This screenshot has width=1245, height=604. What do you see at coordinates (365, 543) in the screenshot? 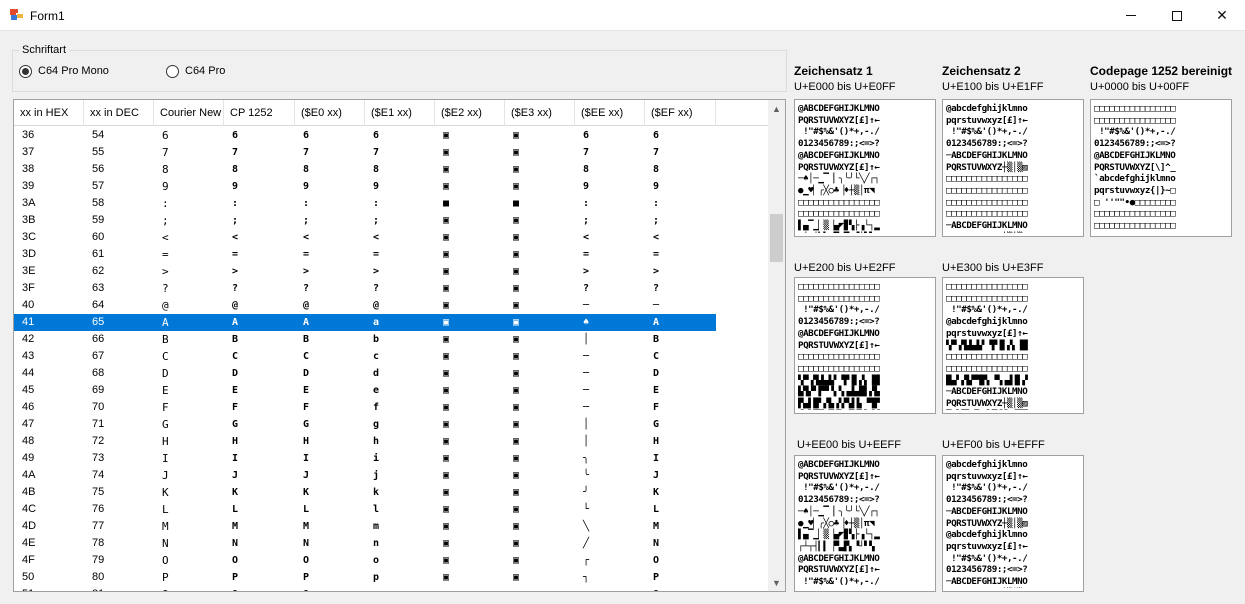
I see `table-row: 4E 78 N N Nn ▣ ▣ ╱ N` at bounding box center [365, 543].